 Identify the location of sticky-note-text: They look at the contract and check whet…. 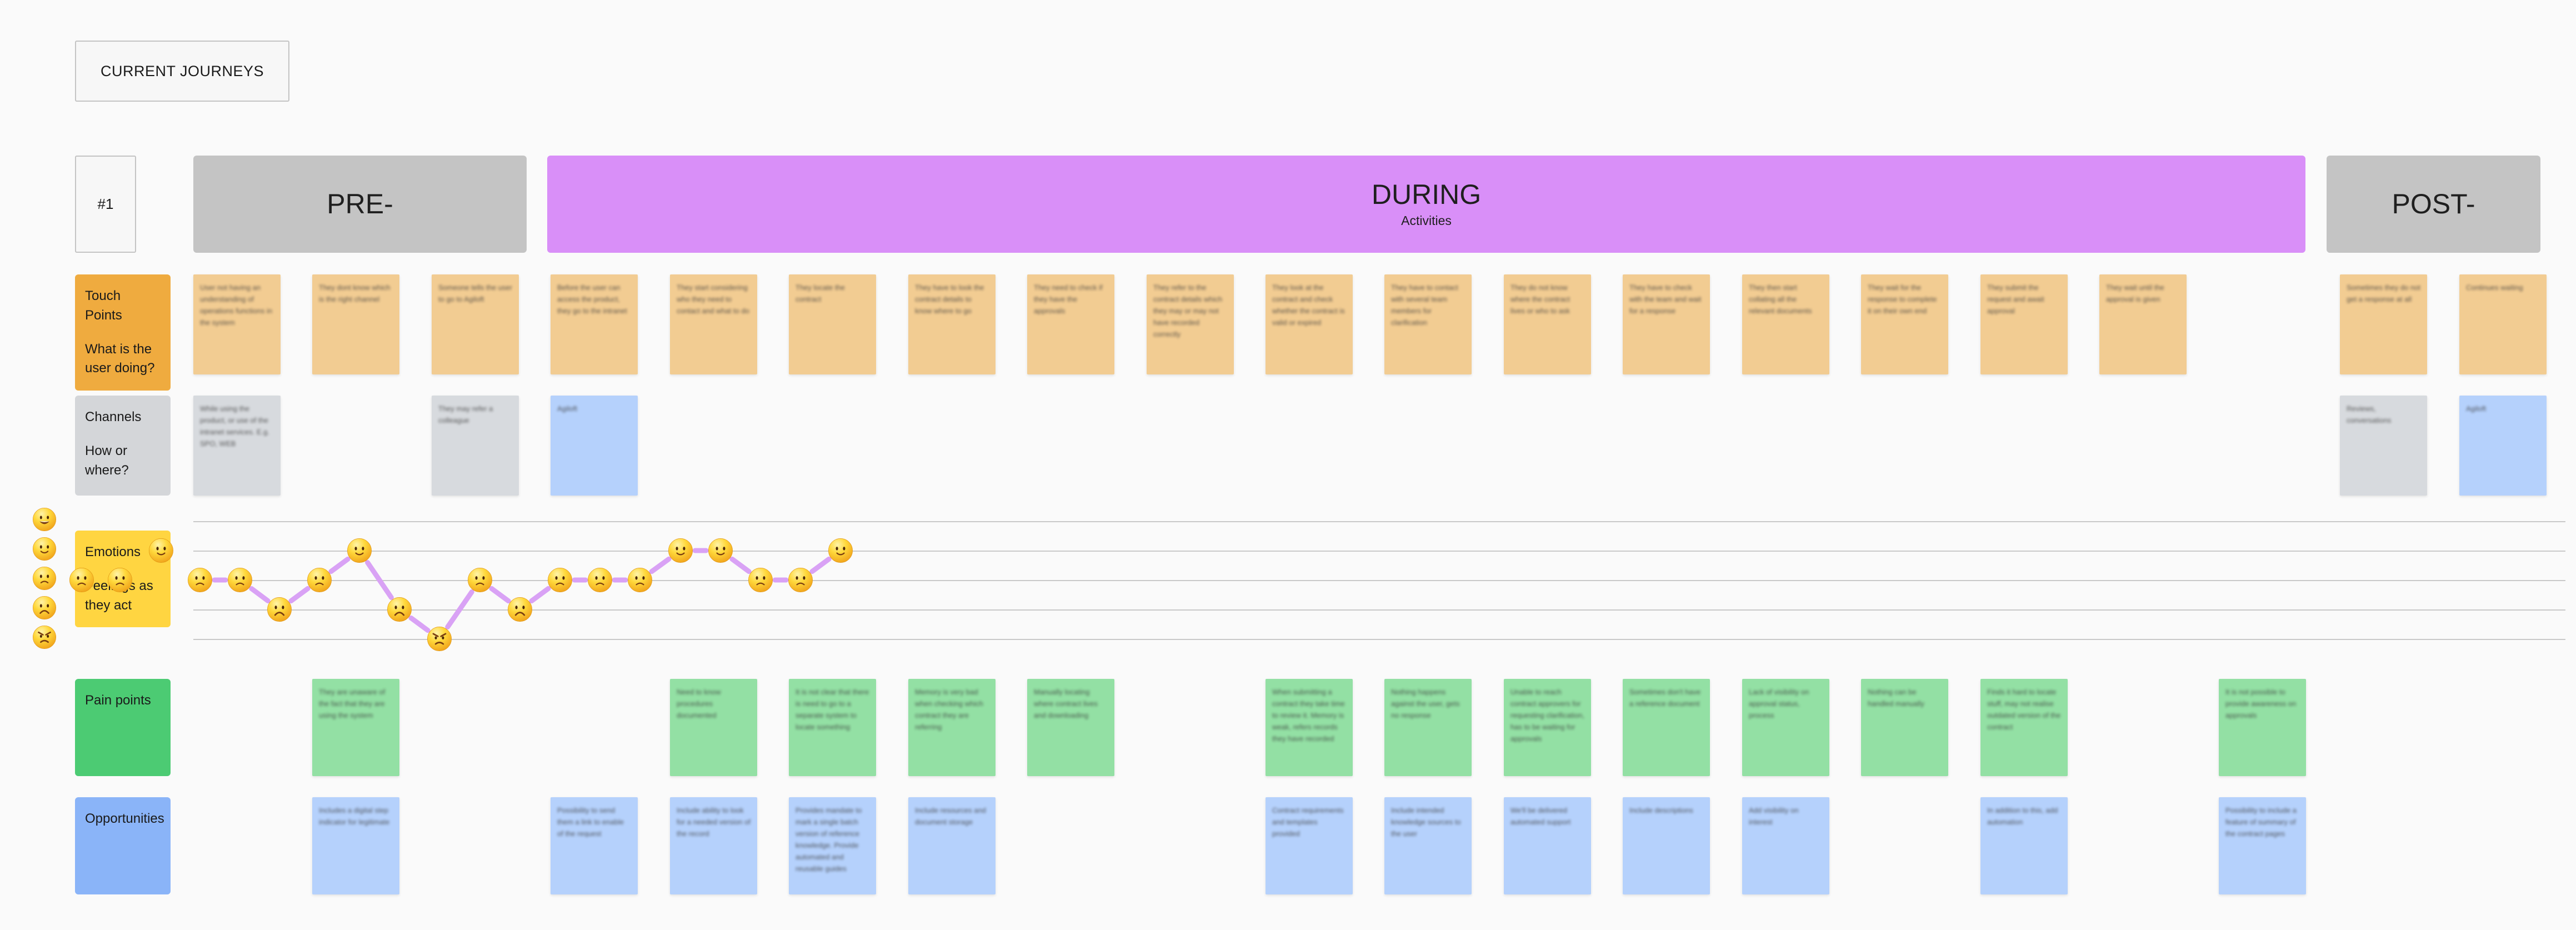
(1308, 305).